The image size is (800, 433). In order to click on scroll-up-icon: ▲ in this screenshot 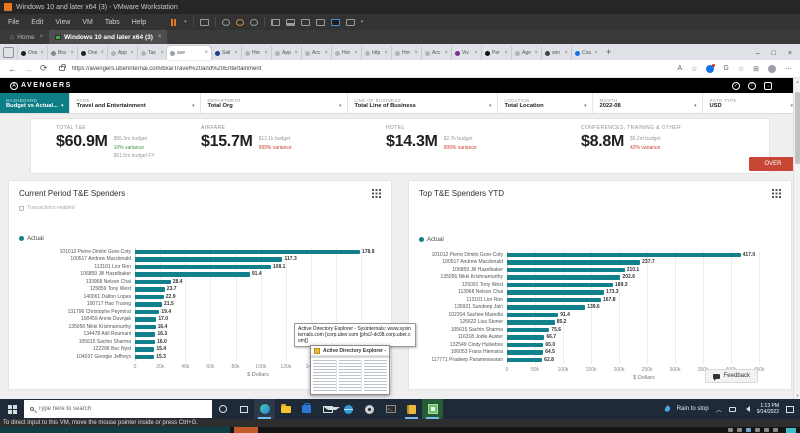, I will do `click(797, 81)`.